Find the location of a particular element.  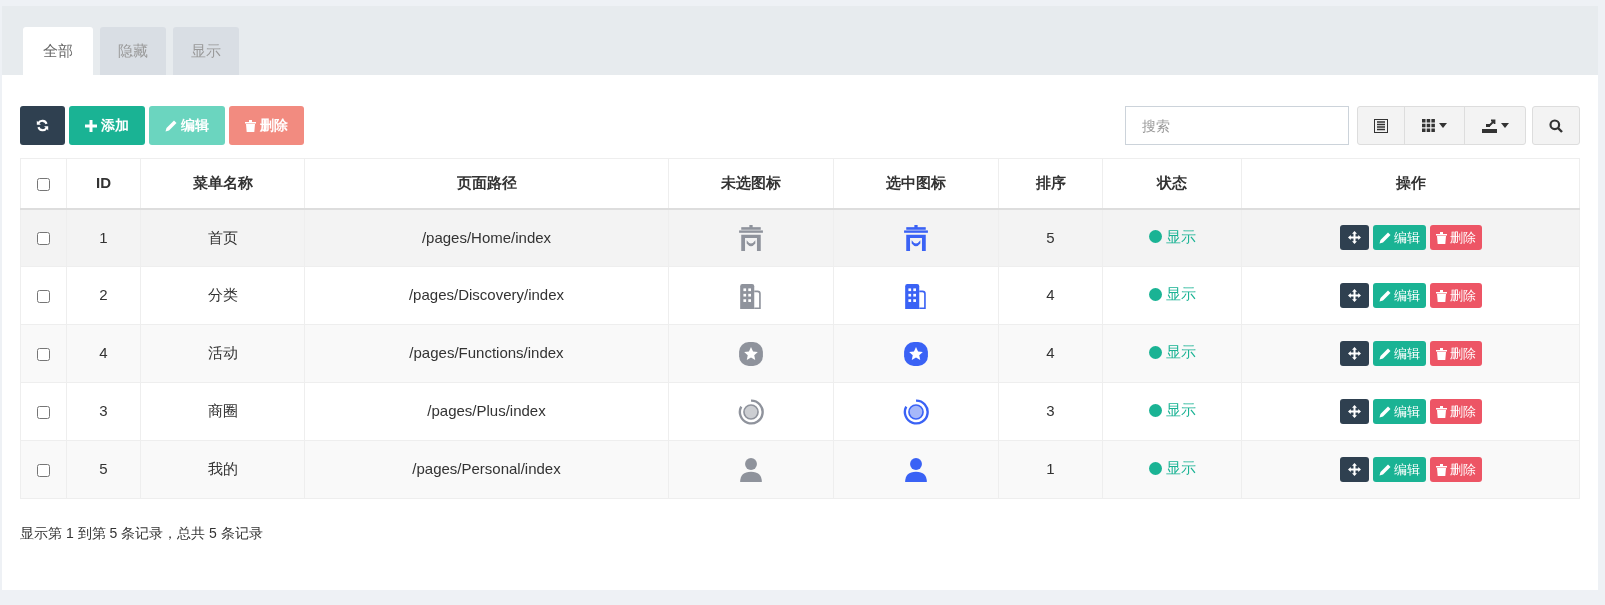

table-cell: /pages/Home/index is located at coordinates (486, 237).